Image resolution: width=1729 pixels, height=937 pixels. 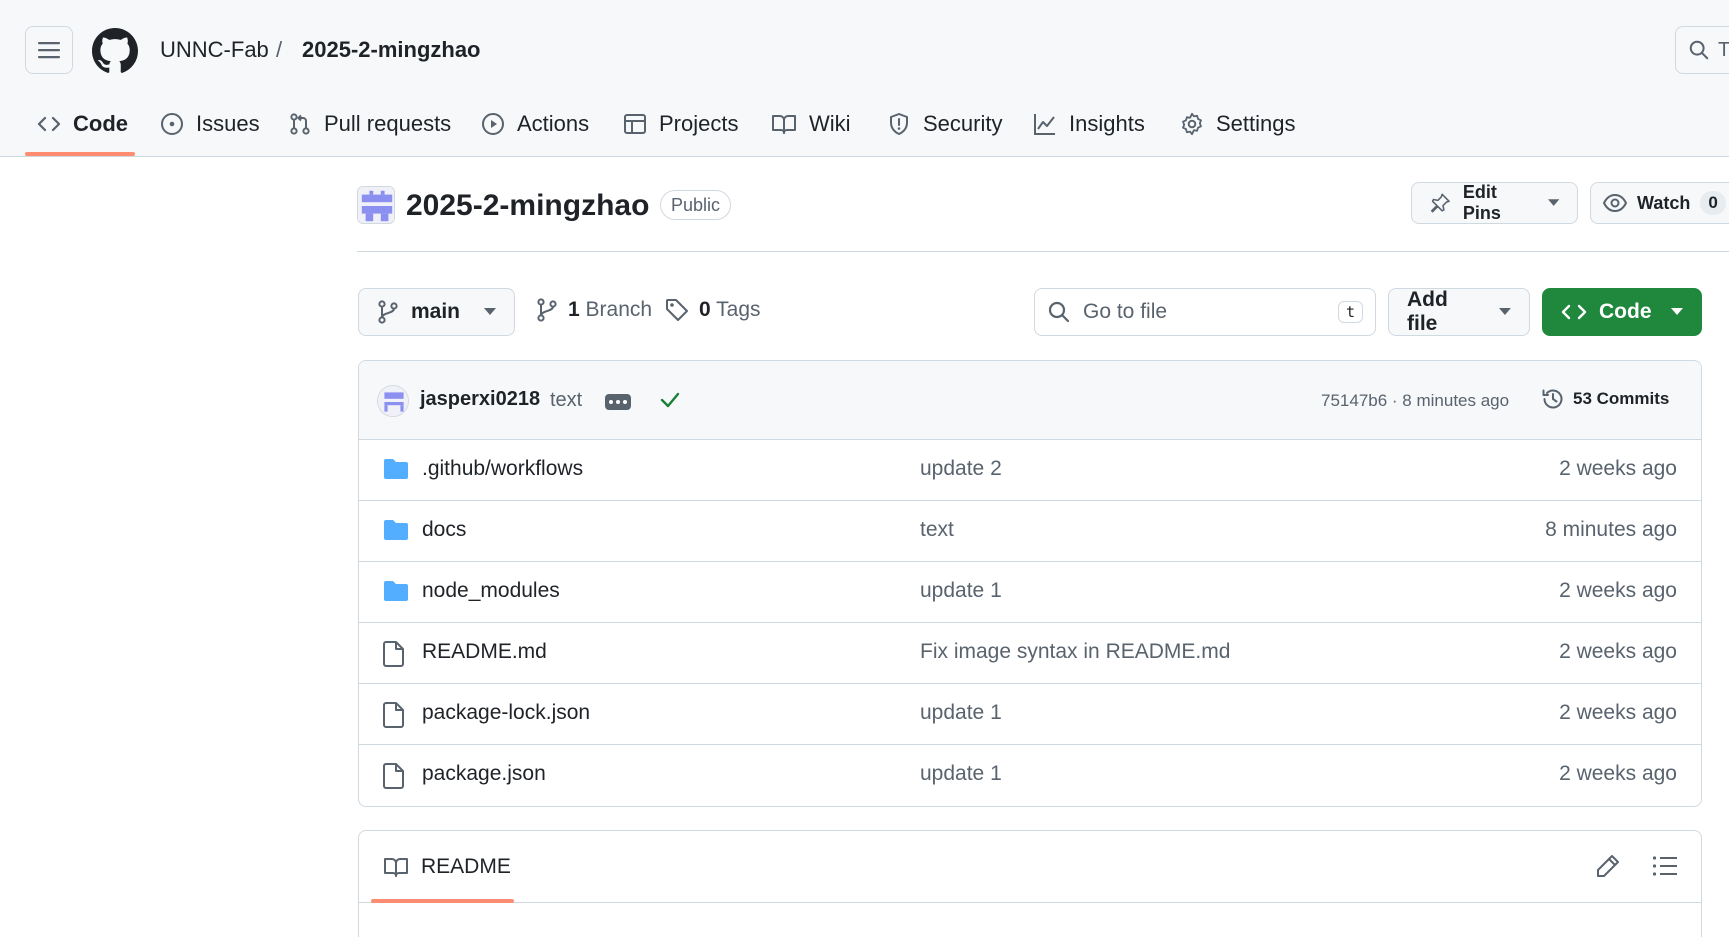 What do you see at coordinates (1494, 203) in the screenshot?
I see `edit-pins-button: Edit Pins` at bounding box center [1494, 203].